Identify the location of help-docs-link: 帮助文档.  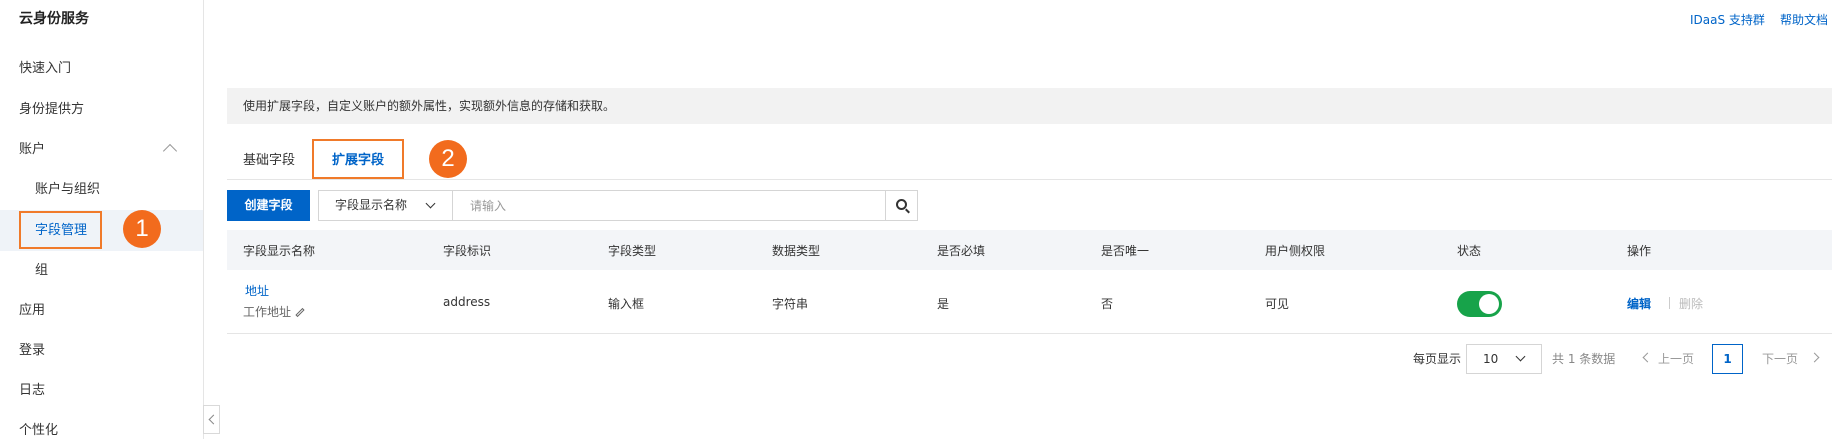
(1804, 19).